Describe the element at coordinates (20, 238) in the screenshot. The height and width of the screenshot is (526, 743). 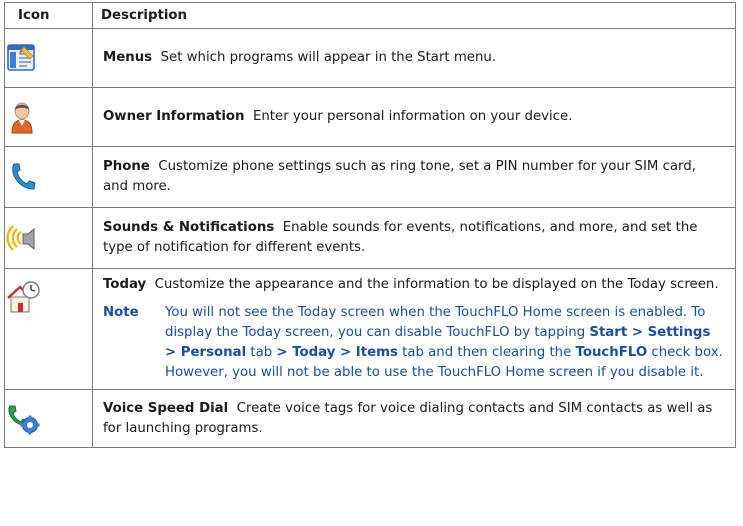
I see `sounds-notifications-icon` at that location.